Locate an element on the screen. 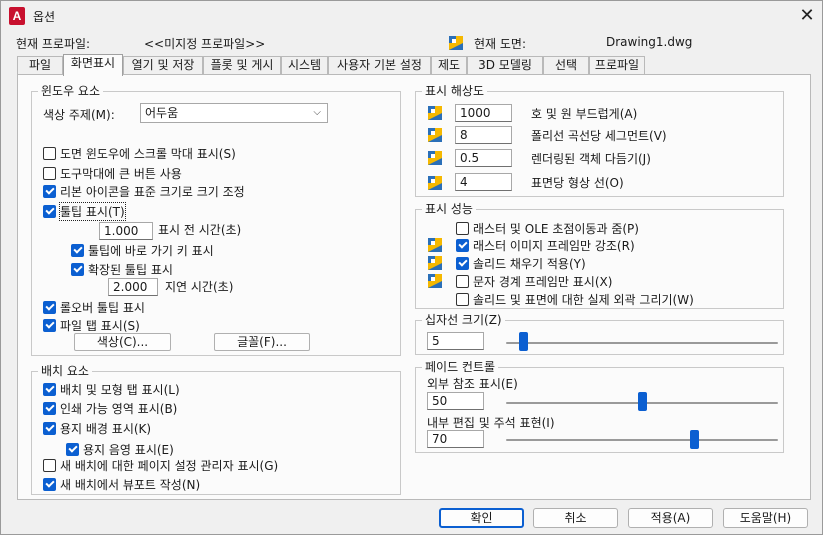 The height and width of the screenshot is (535, 823). shortcut-keys-checkbox: 툴팁에 바로 가기 키 표시 is located at coordinates (142, 250).